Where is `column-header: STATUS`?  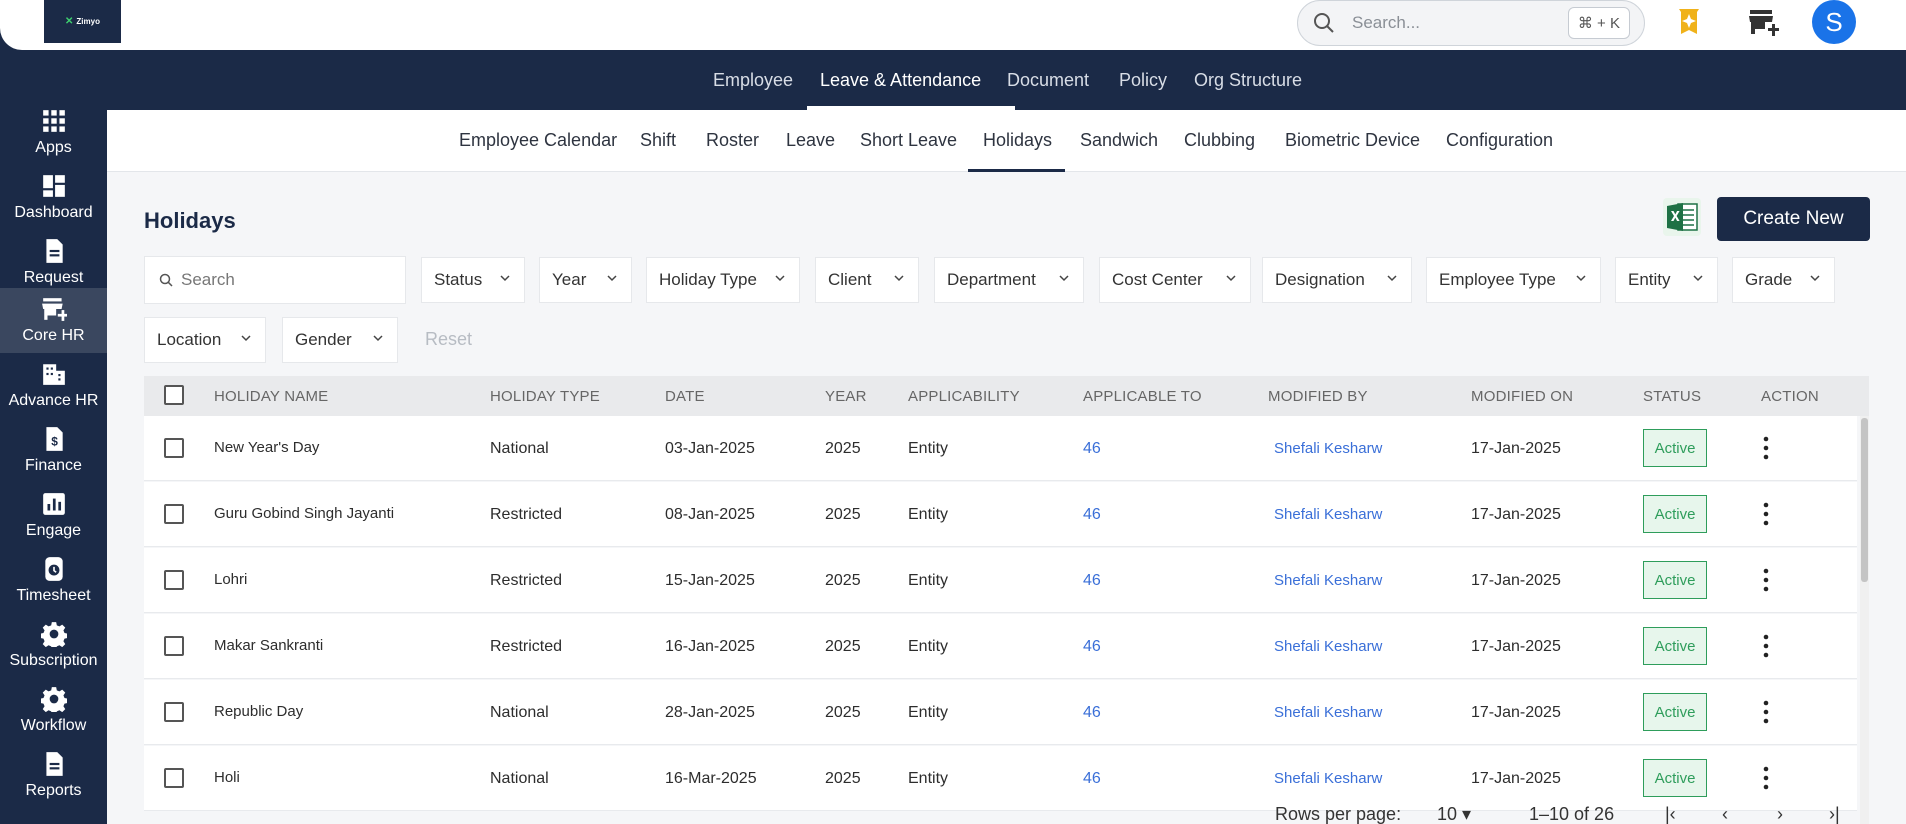 column-header: STATUS is located at coordinates (1672, 396).